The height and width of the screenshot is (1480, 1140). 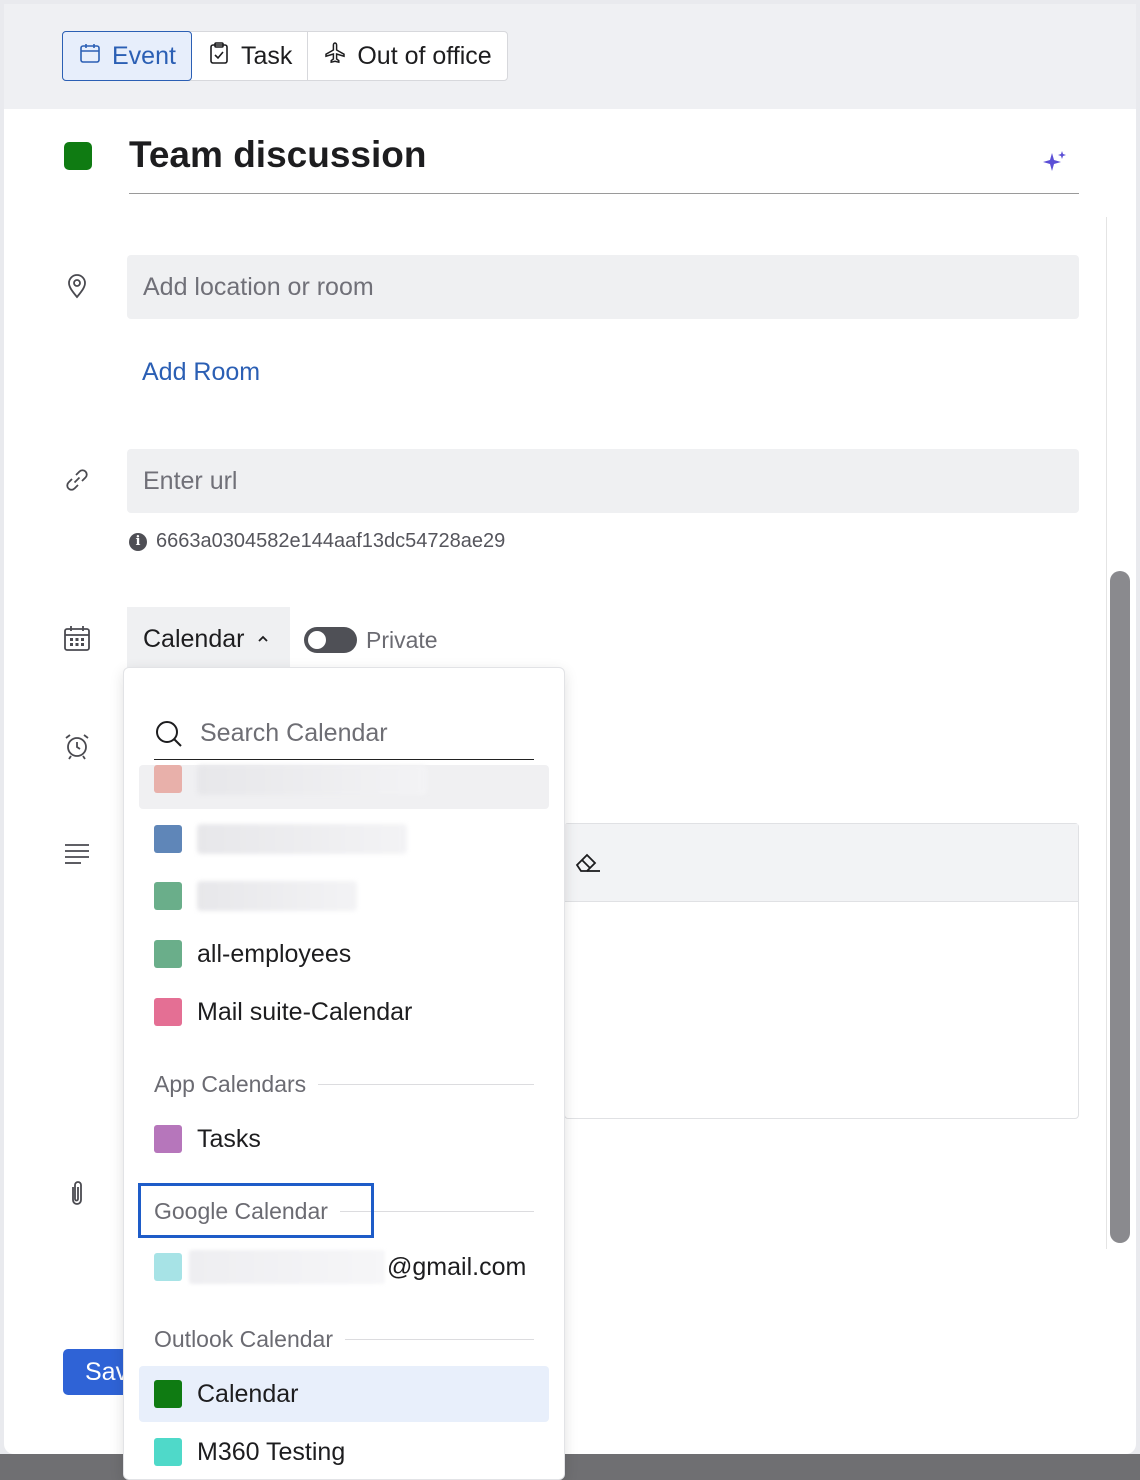 What do you see at coordinates (331, 541) in the screenshot?
I see `meeting-id-text: 6663a0304582e144aaf13dc54728ae29` at bounding box center [331, 541].